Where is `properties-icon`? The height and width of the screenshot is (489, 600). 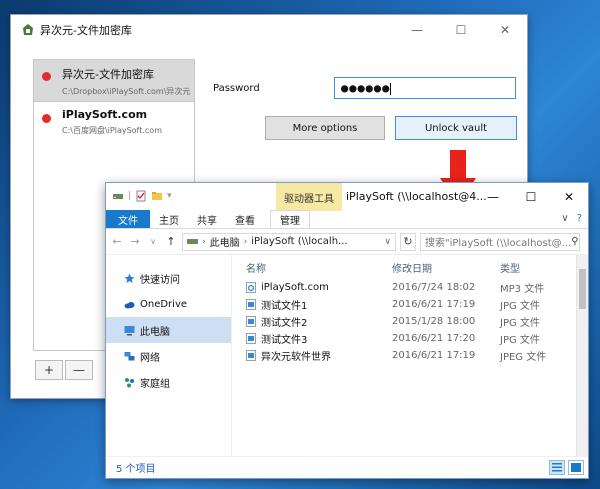 properties-icon is located at coordinates (141, 196).